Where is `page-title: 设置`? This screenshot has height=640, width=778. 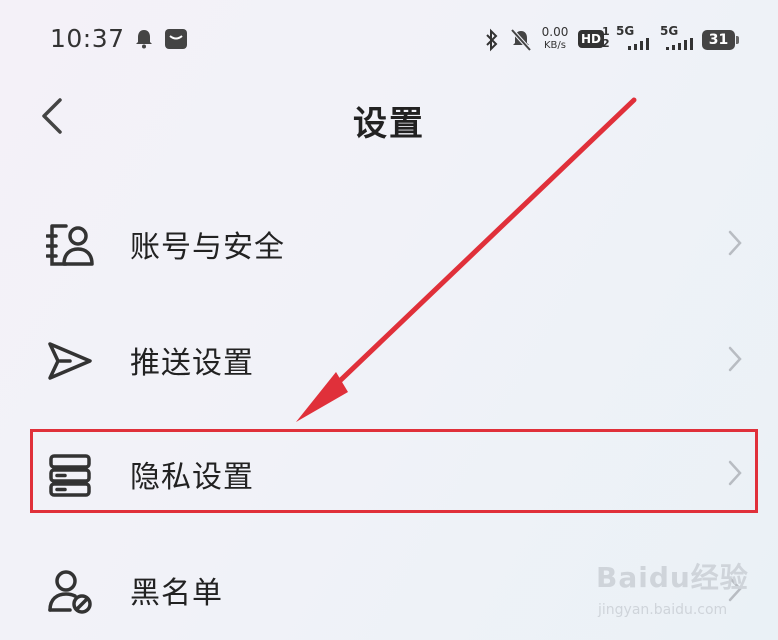 page-title: 设置 is located at coordinates (389, 124).